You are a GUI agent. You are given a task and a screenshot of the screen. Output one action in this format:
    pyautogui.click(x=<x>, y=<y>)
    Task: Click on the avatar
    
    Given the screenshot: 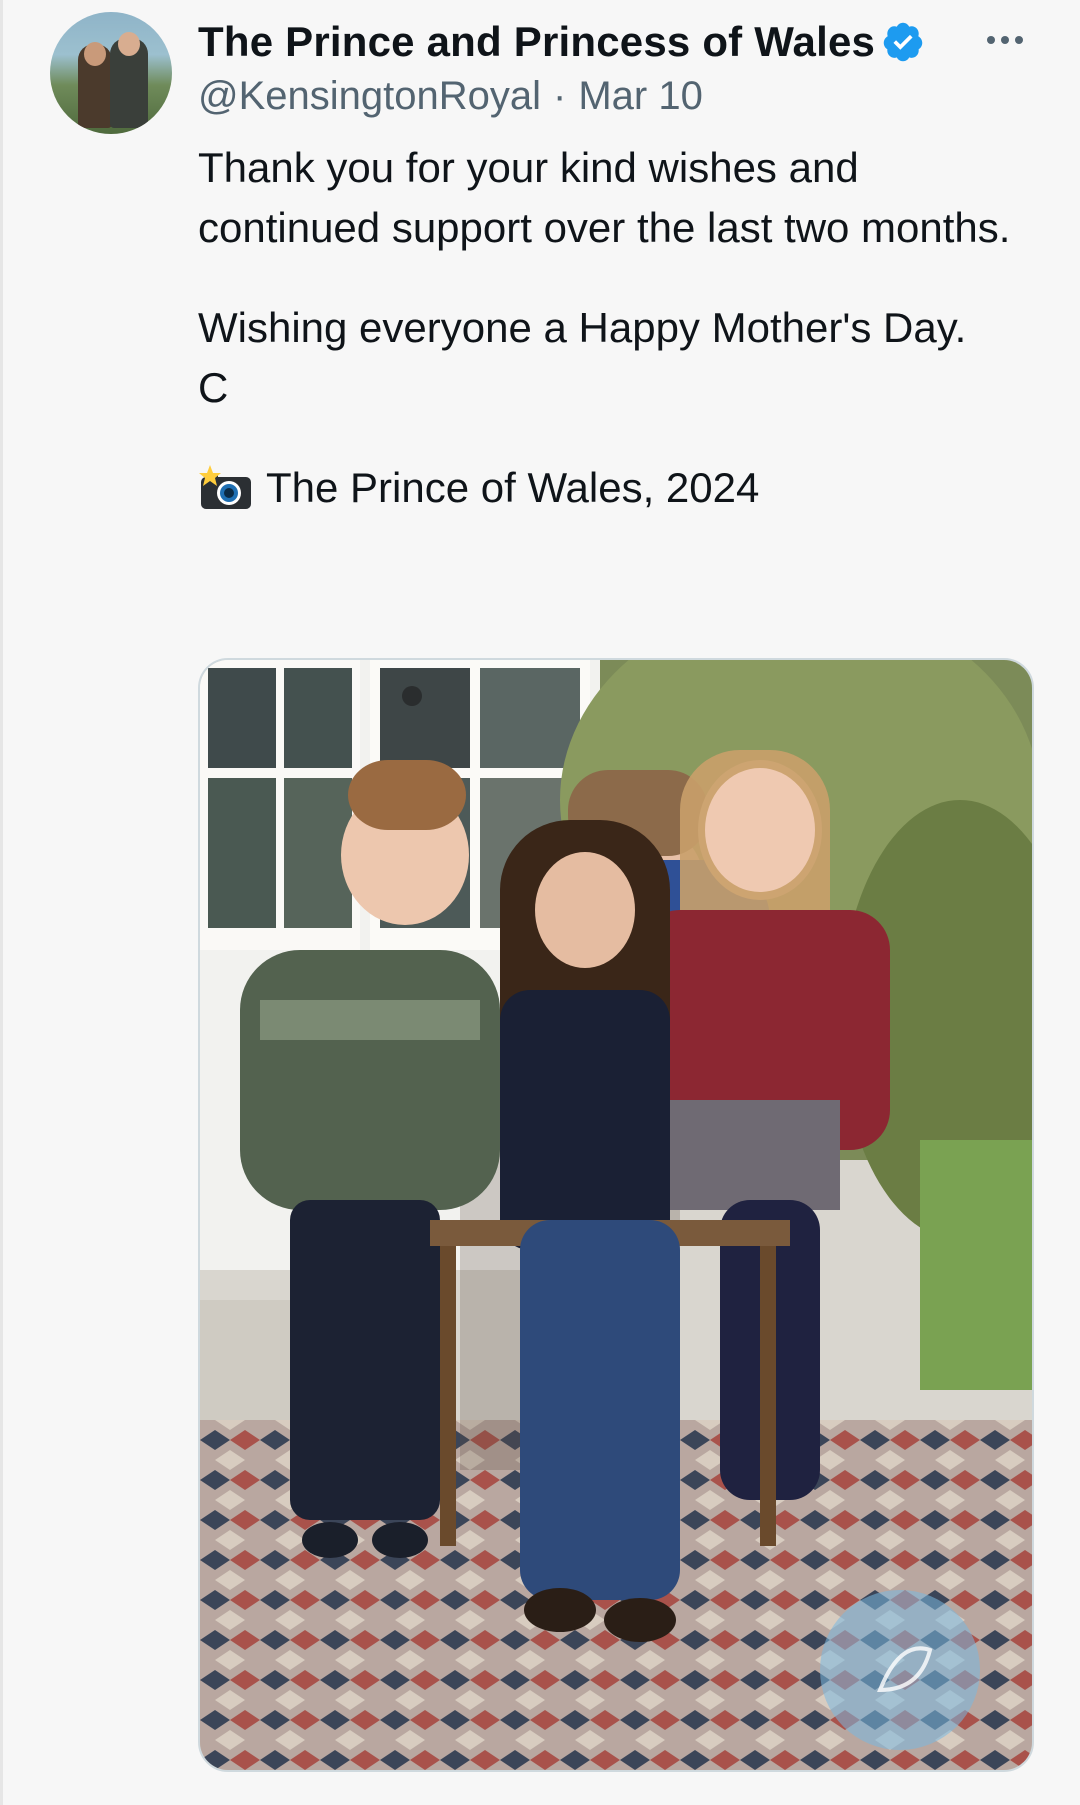 What is the action you would take?
    pyautogui.click(x=111, y=73)
    